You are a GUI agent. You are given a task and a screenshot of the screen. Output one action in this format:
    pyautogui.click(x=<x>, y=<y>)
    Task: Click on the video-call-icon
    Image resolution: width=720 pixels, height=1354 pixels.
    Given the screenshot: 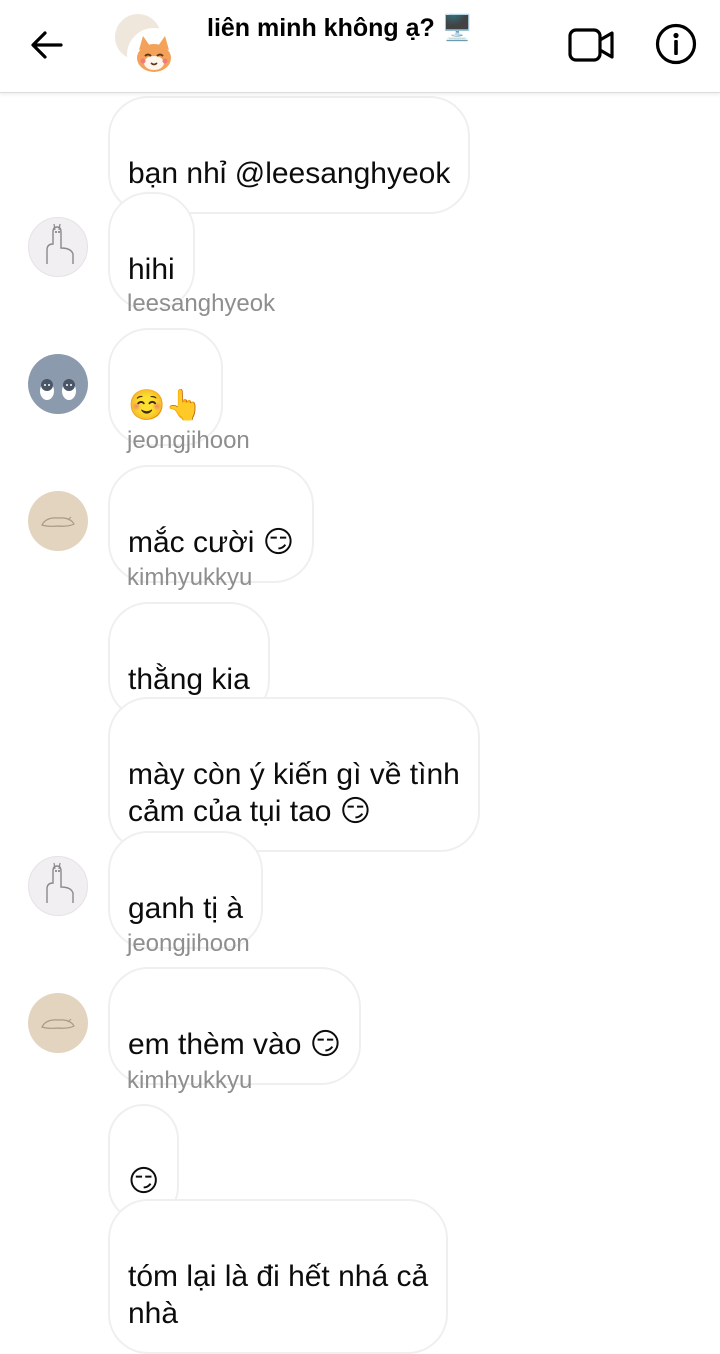 What is the action you would take?
    pyautogui.click(x=591, y=45)
    